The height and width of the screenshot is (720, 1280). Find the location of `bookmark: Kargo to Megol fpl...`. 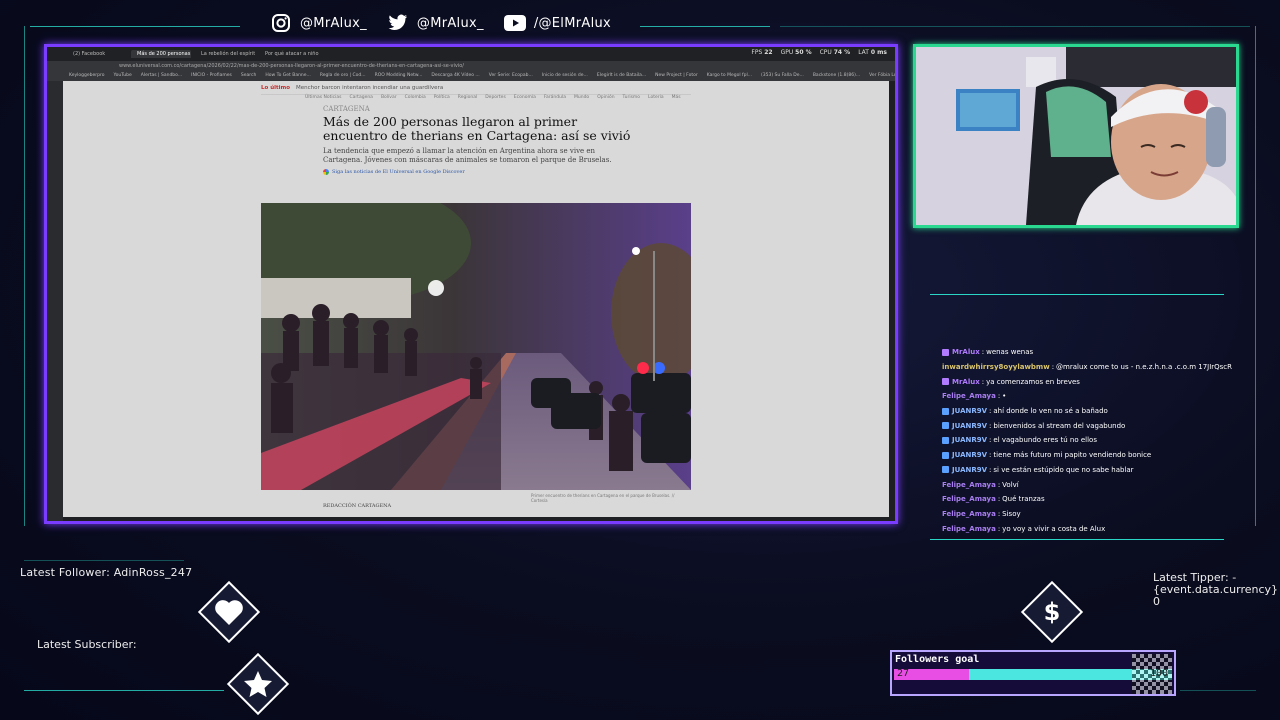

bookmark: Kargo to Megol fpl... is located at coordinates (729, 76).